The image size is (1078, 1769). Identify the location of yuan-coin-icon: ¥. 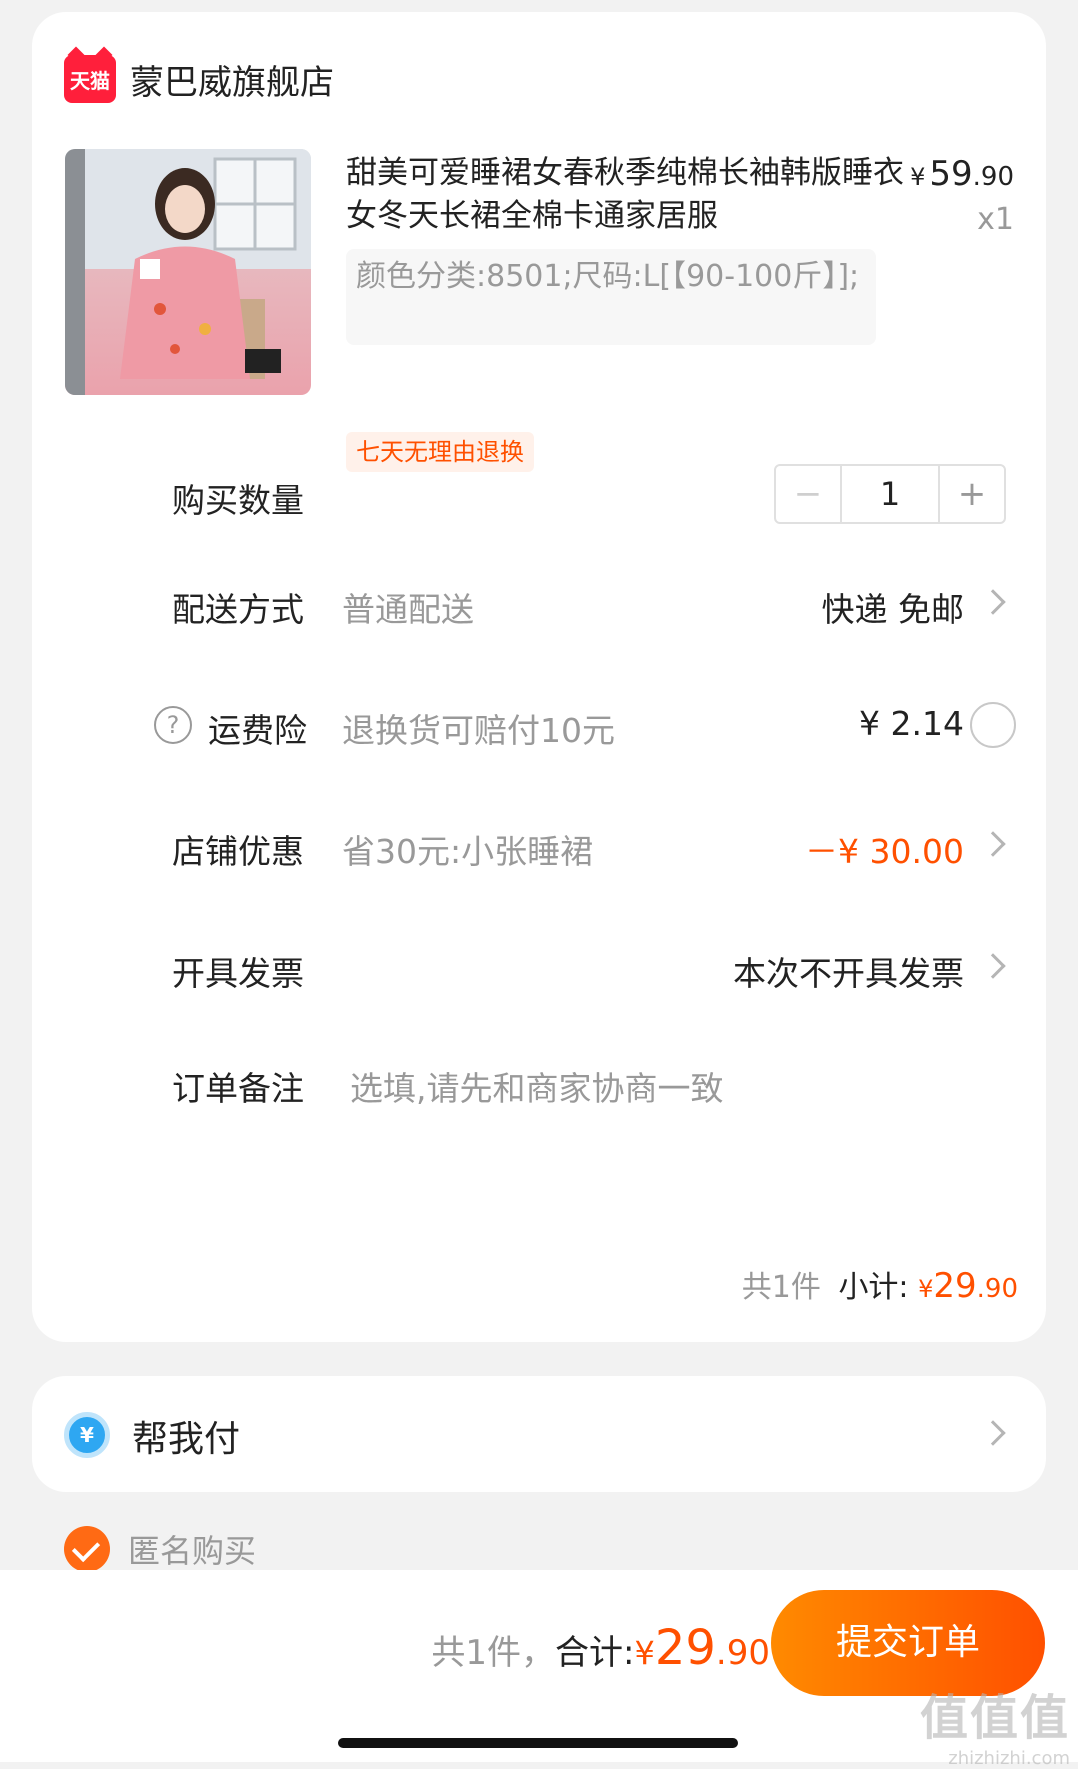
(87, 1435).